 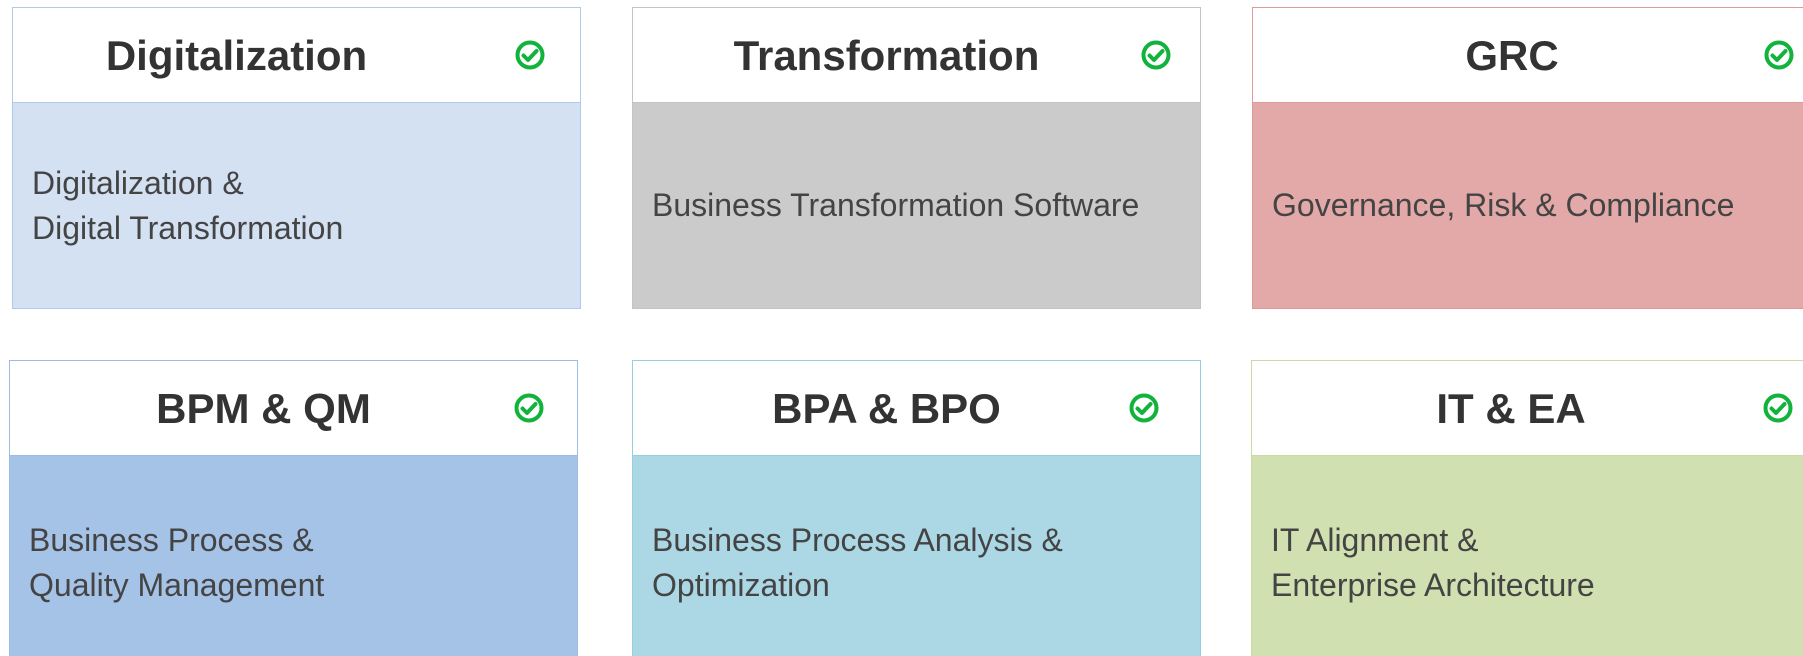 I want to click on card-description-line: Optimization, so click(x=741, y=584).